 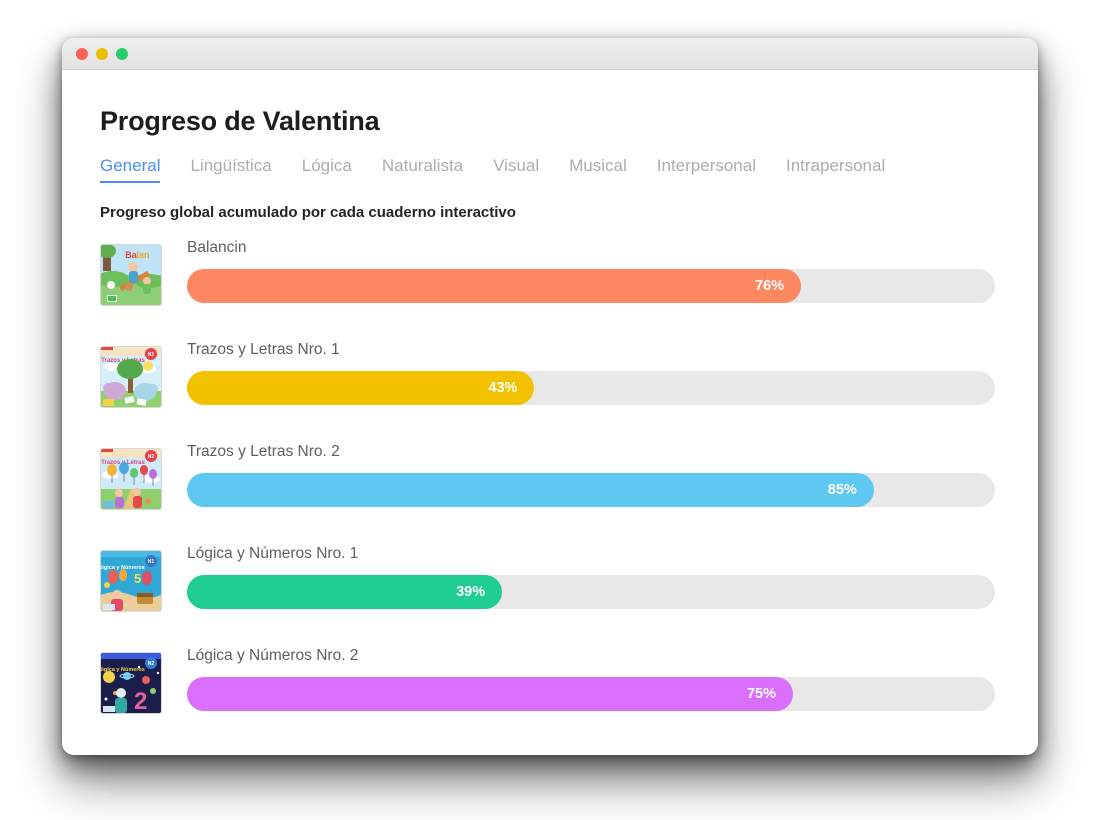 What do you see at coordinates (516, 169) in the screenshot?
I see `tab-visual: Visual` at bounding box center [516, 169].